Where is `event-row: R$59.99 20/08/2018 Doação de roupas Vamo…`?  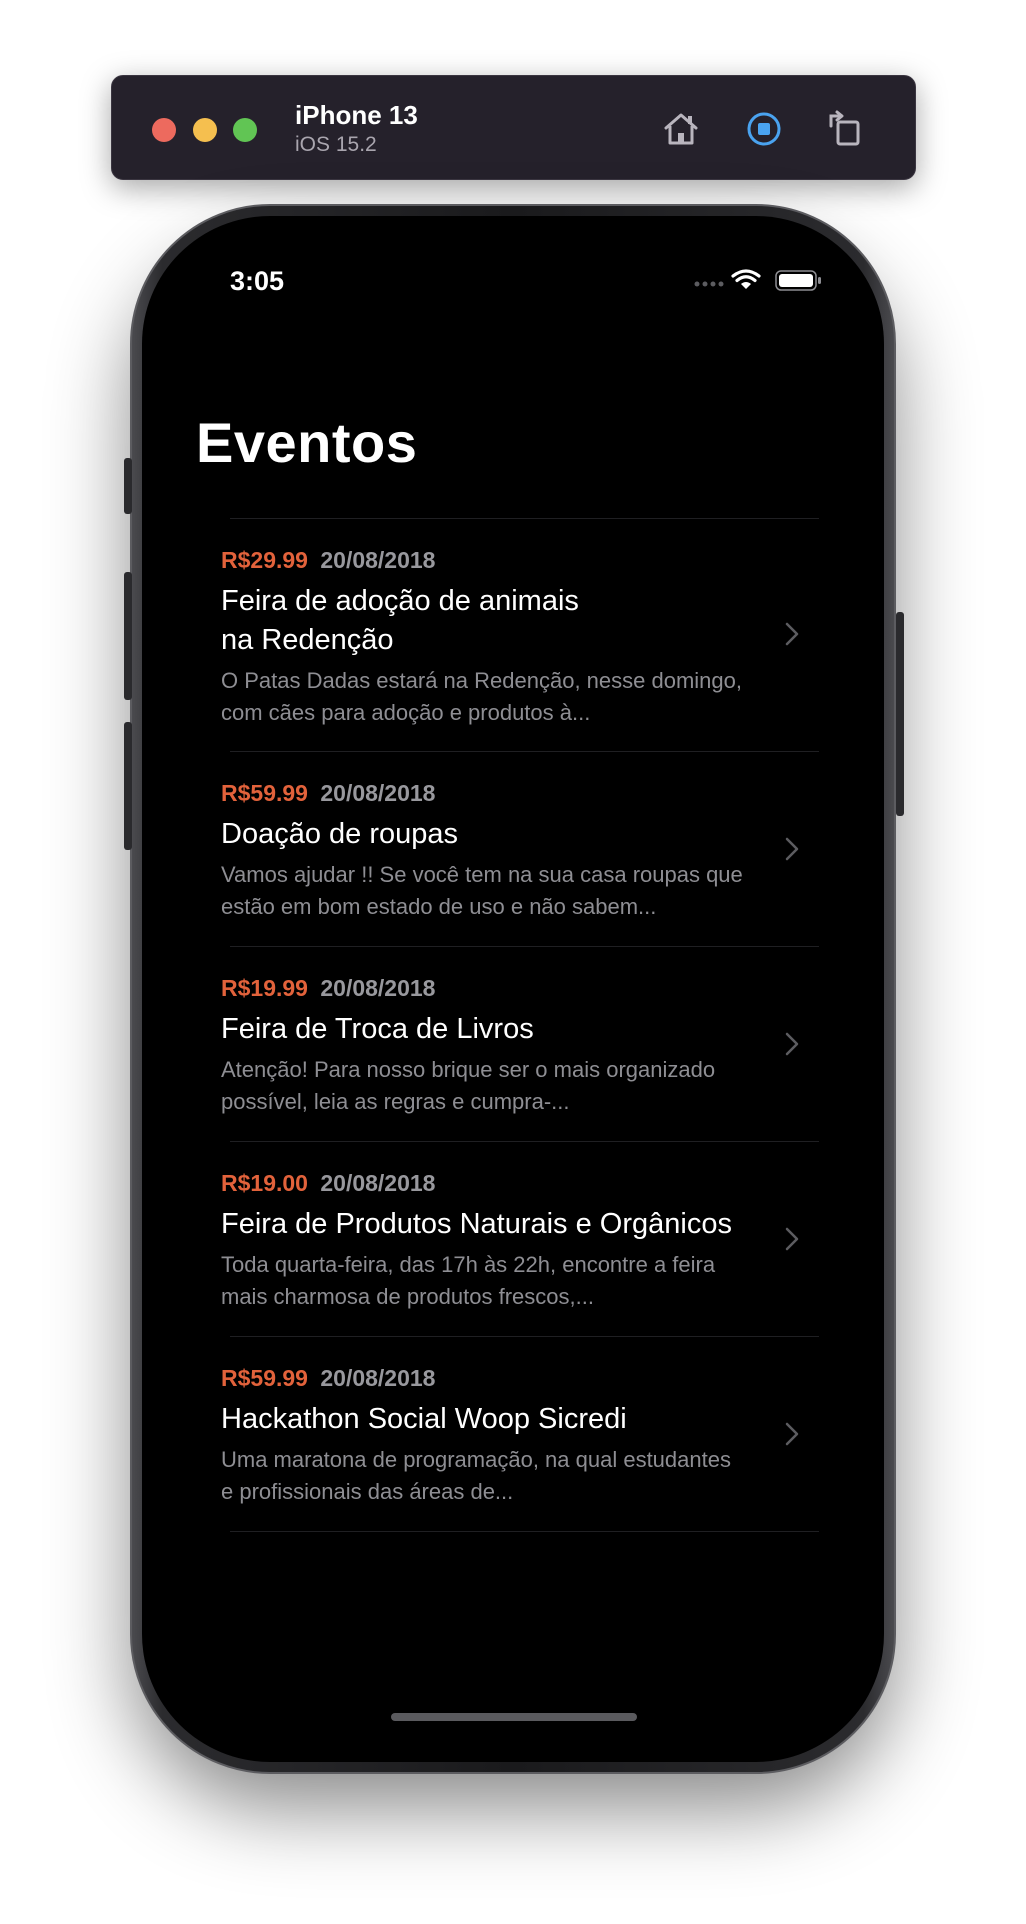 event-row: R$59.99 20/08/2018 Doação de roupas Vamo… is located at coordinates (520, 849).